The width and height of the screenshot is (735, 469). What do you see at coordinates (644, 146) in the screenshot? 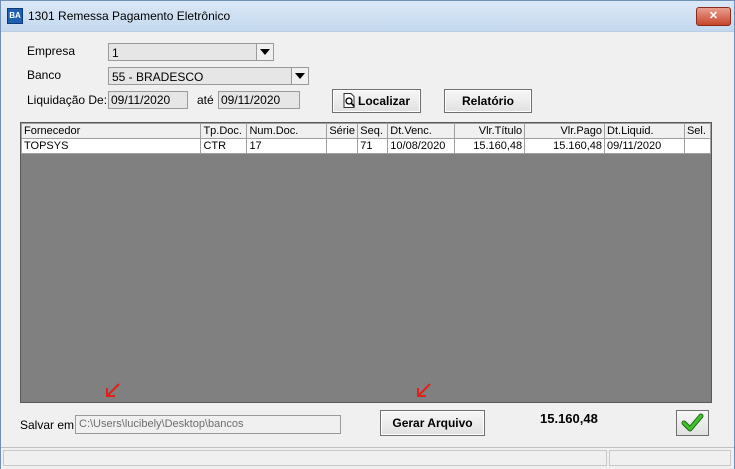
I see `cell-dt-liquid: 09/11/2020` at bounding box center [644, 146].